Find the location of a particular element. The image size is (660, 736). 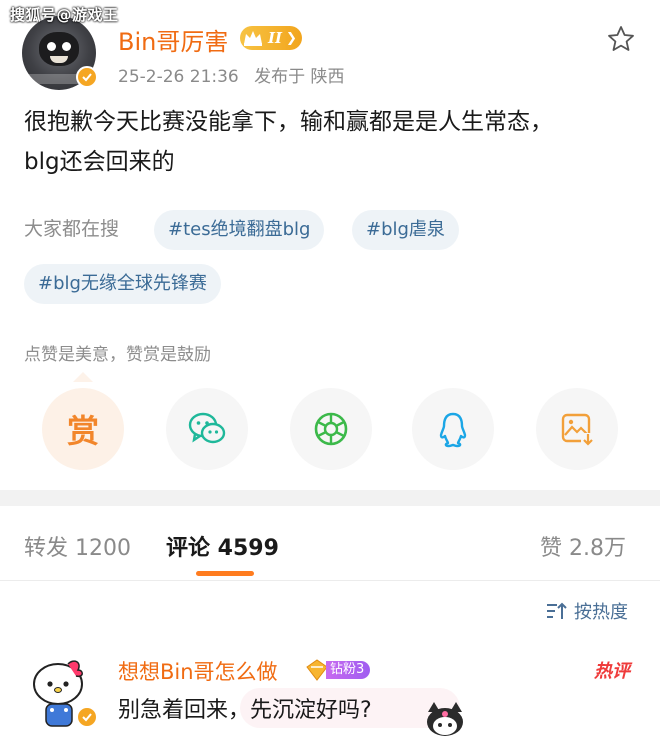

share-moments-button is located at coordinates (331, 429).